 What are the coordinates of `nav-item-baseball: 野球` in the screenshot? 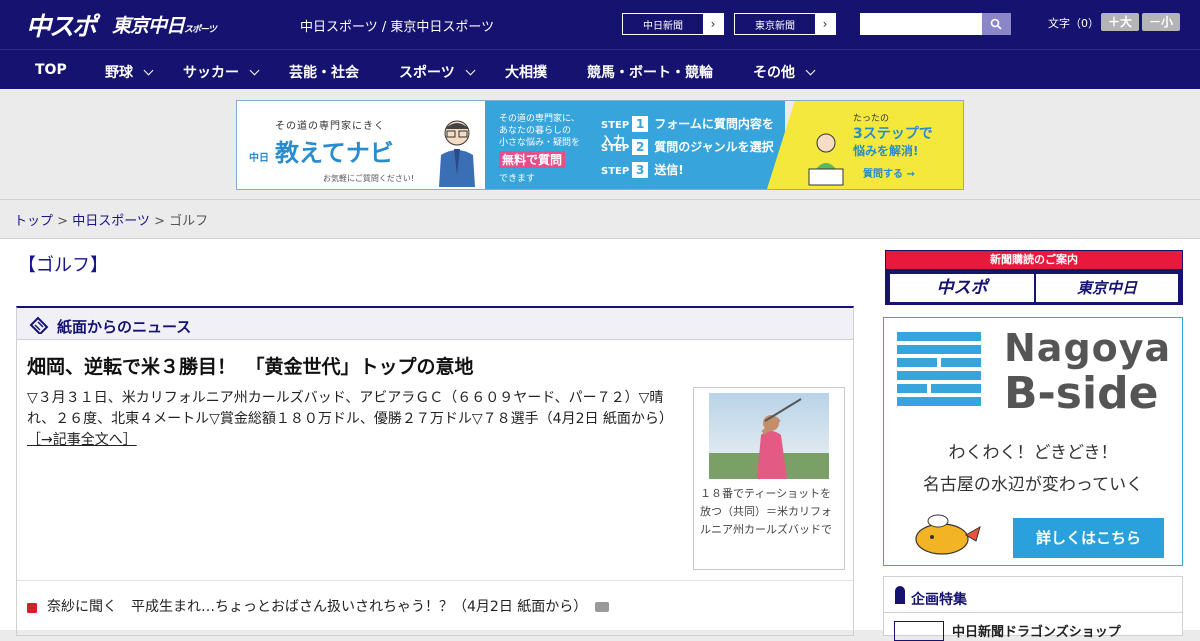 It's located at (129, 72).